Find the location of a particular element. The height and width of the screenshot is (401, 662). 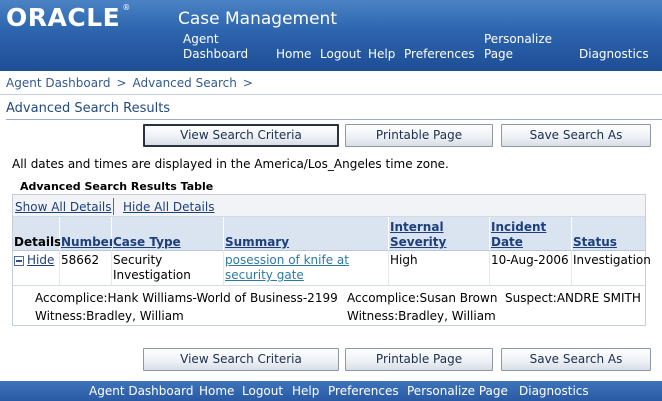

nav-logout: Logout is located at coordinates (340, 54).